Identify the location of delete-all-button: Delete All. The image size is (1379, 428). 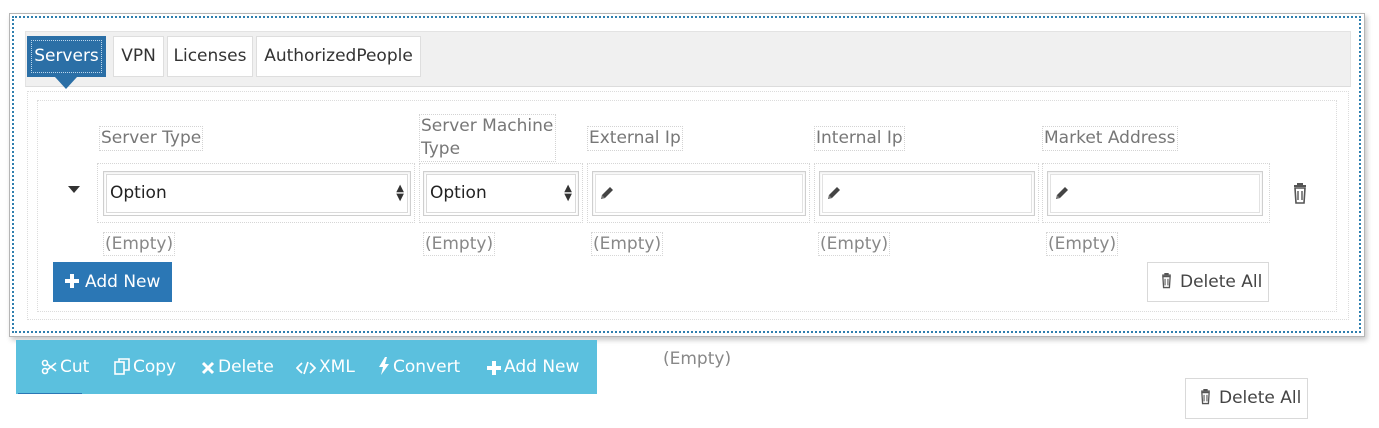
(1208, 282).